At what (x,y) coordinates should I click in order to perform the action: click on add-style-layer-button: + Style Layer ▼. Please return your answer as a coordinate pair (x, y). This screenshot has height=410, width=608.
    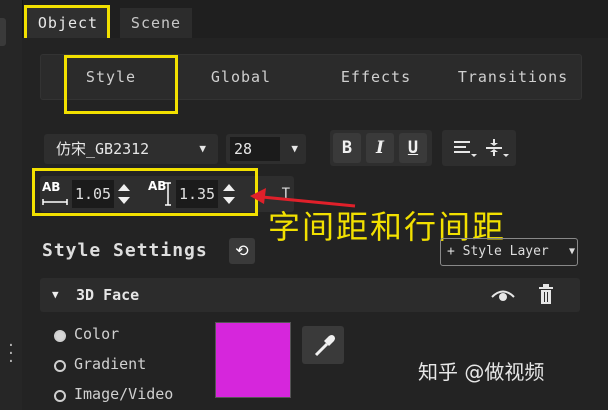
    Looking at the image, I should click on (509, 252).